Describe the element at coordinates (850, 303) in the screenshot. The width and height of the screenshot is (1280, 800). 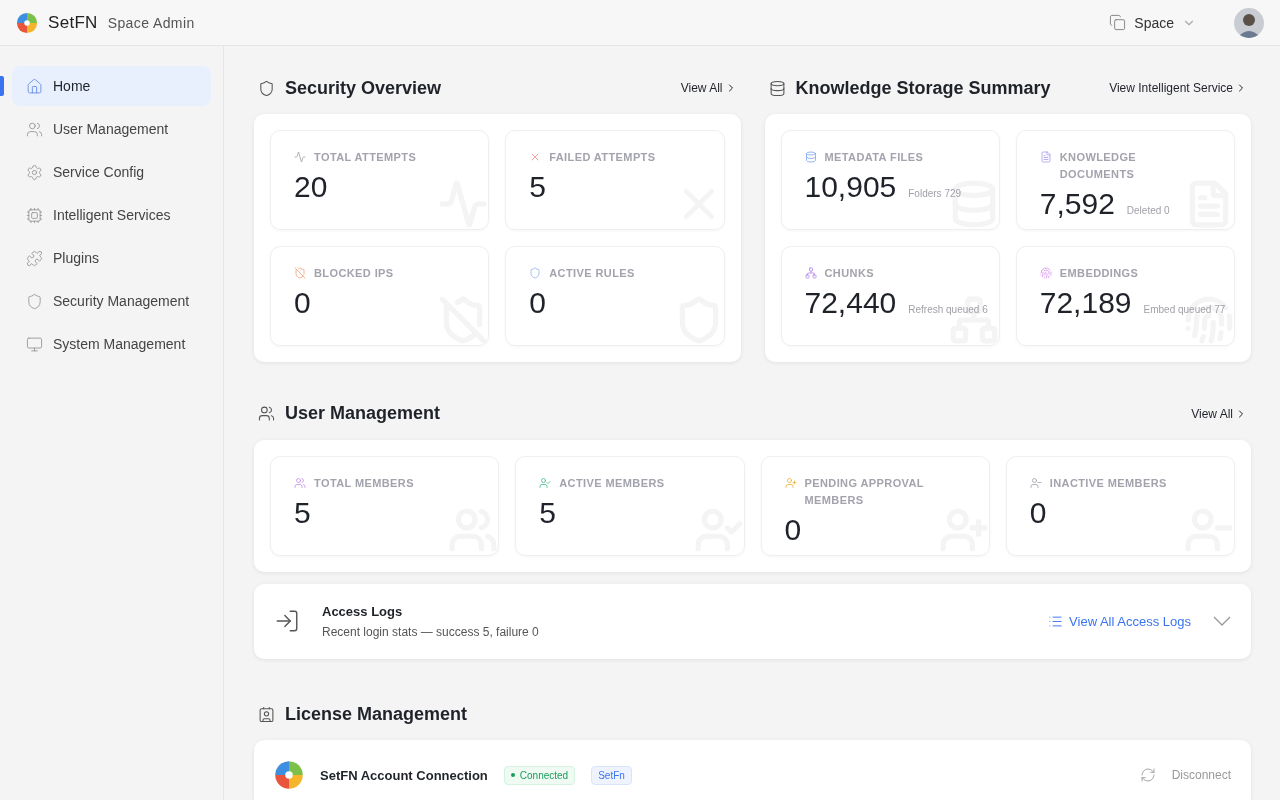
I see `stat-value: 72,440` at that location.